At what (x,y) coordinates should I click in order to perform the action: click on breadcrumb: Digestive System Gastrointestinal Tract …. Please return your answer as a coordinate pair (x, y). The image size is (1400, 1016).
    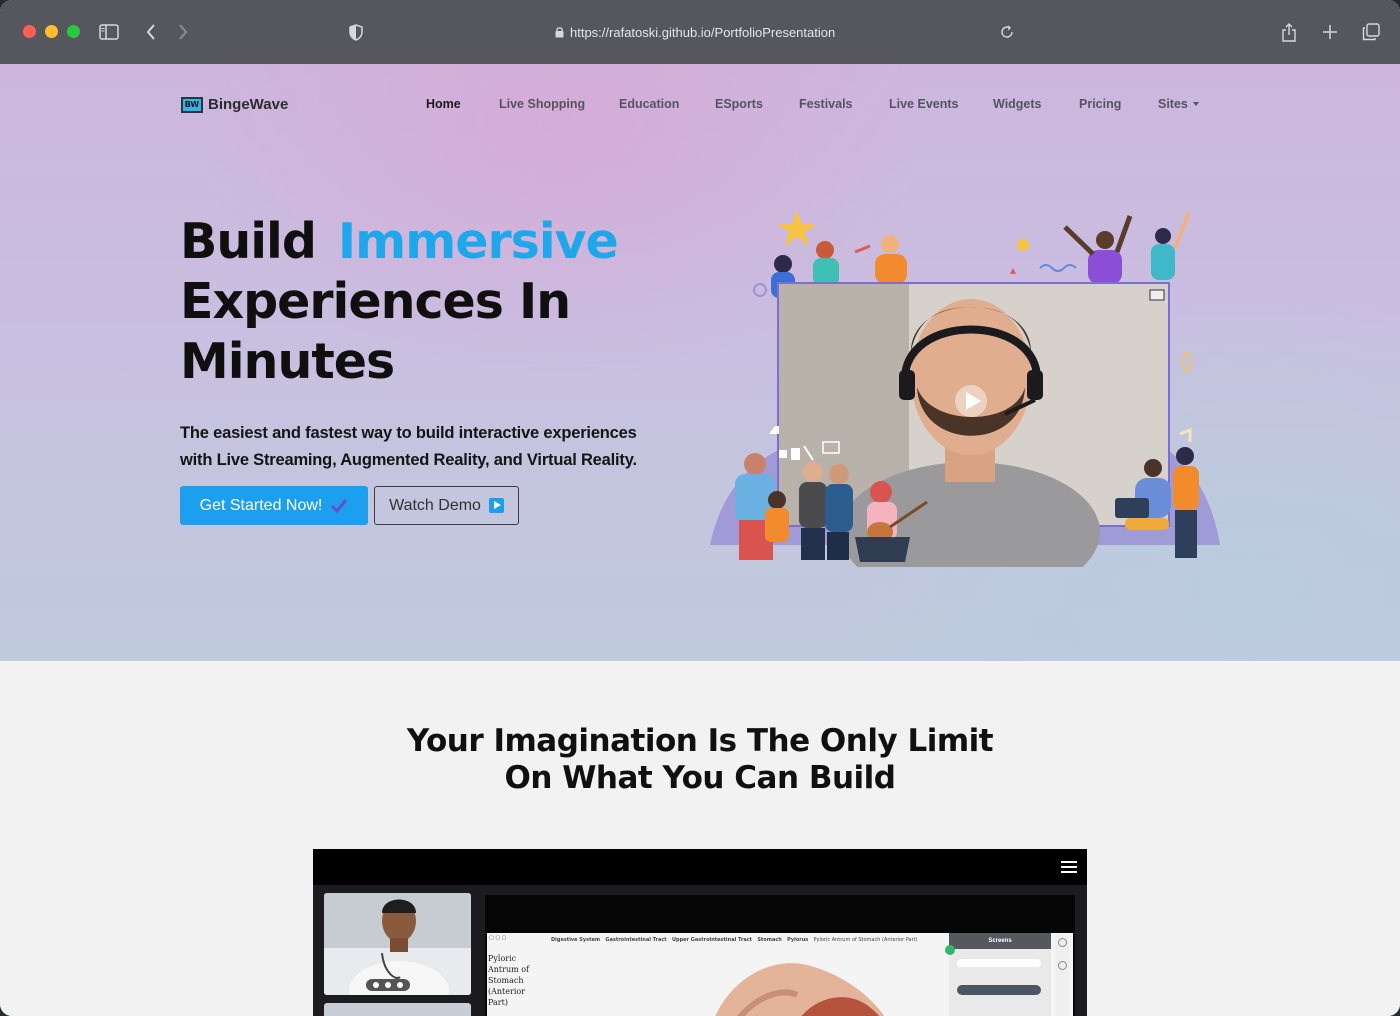
    Looking at the image, I should click on (734, 940).